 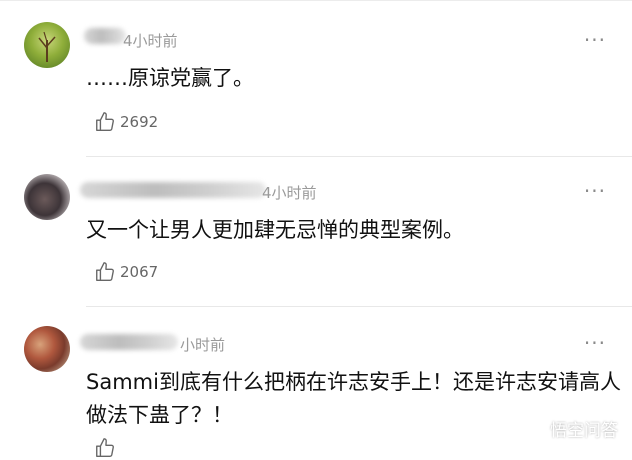 I want to click on like-button: 2067, so click(x=126, y=272).